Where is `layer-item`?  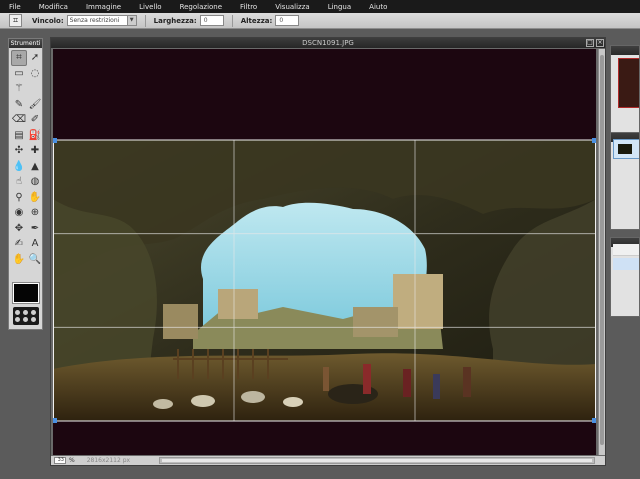
layer-item is located at coordinates (626, 149).